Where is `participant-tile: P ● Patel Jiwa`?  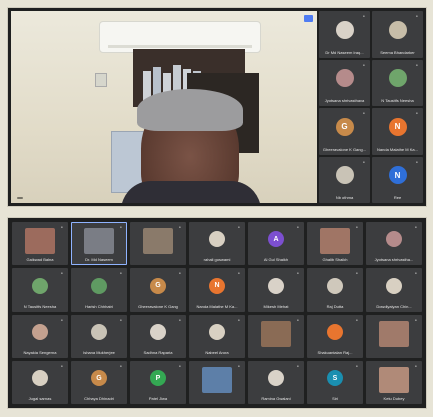 participant-tile: P ● Patel Jiwa is located at coordinates (158, 382).